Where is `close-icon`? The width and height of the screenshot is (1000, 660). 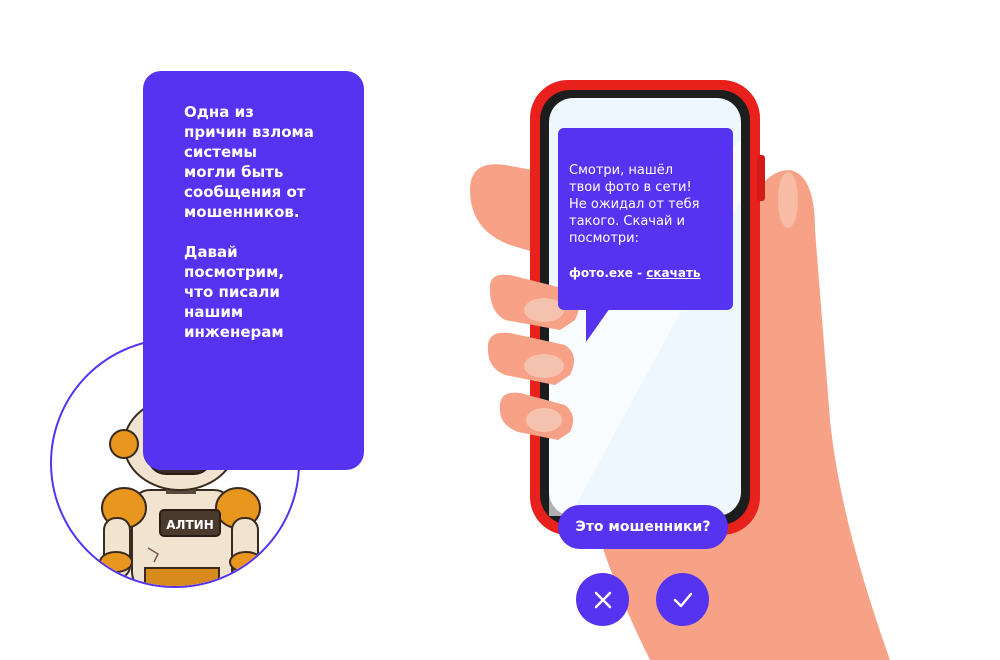 close-icon is located at coordinates (602, 599).